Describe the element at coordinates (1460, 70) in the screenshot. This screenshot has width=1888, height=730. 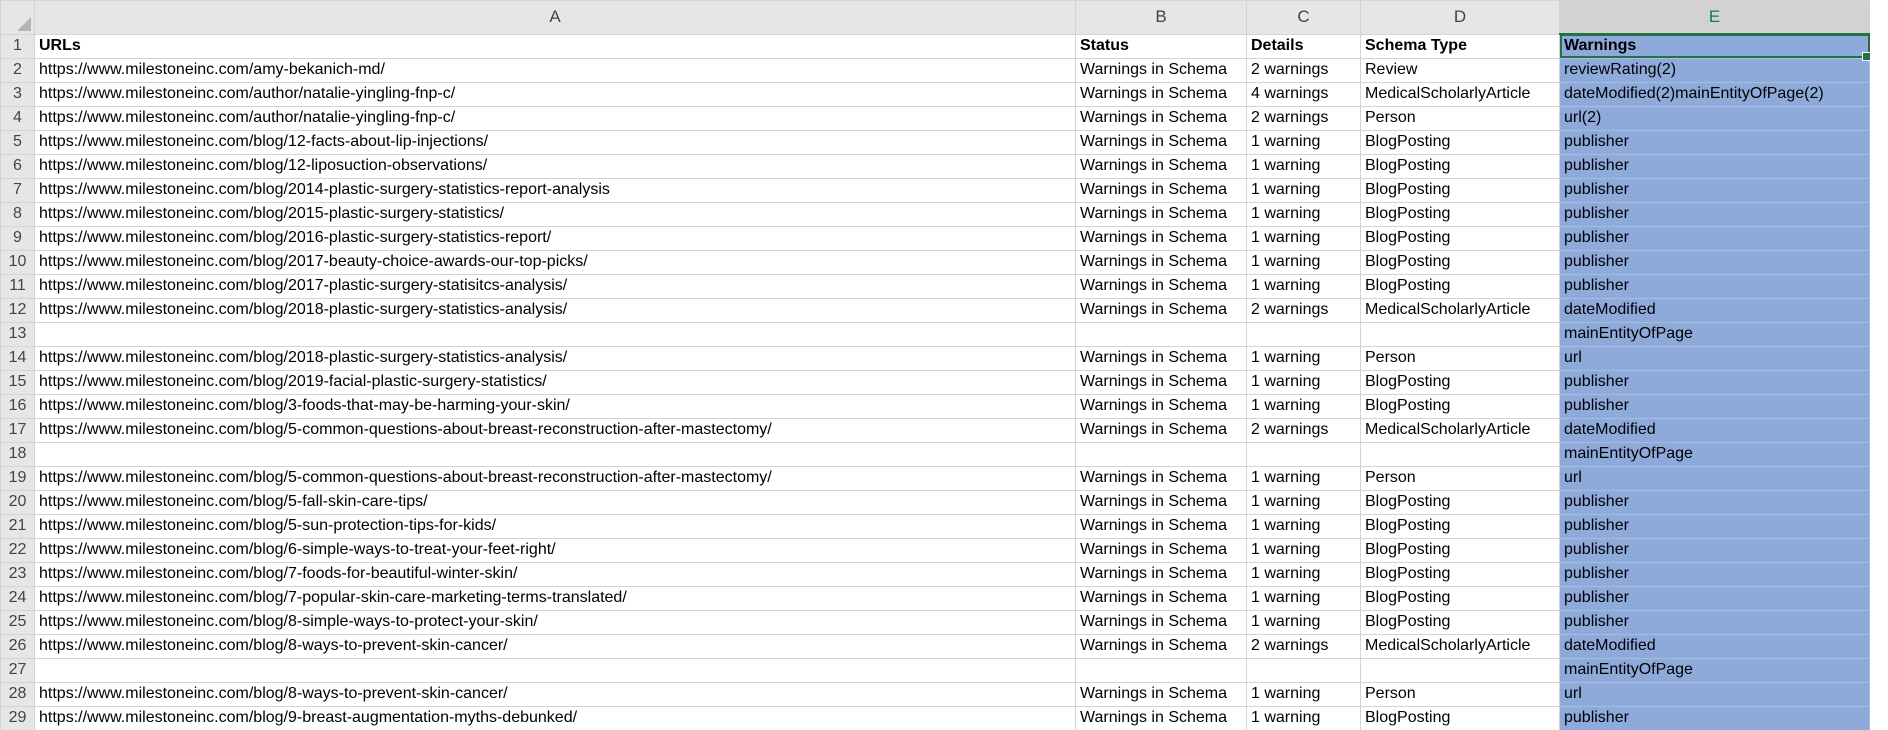
I see `cell-d: Review` at that location.